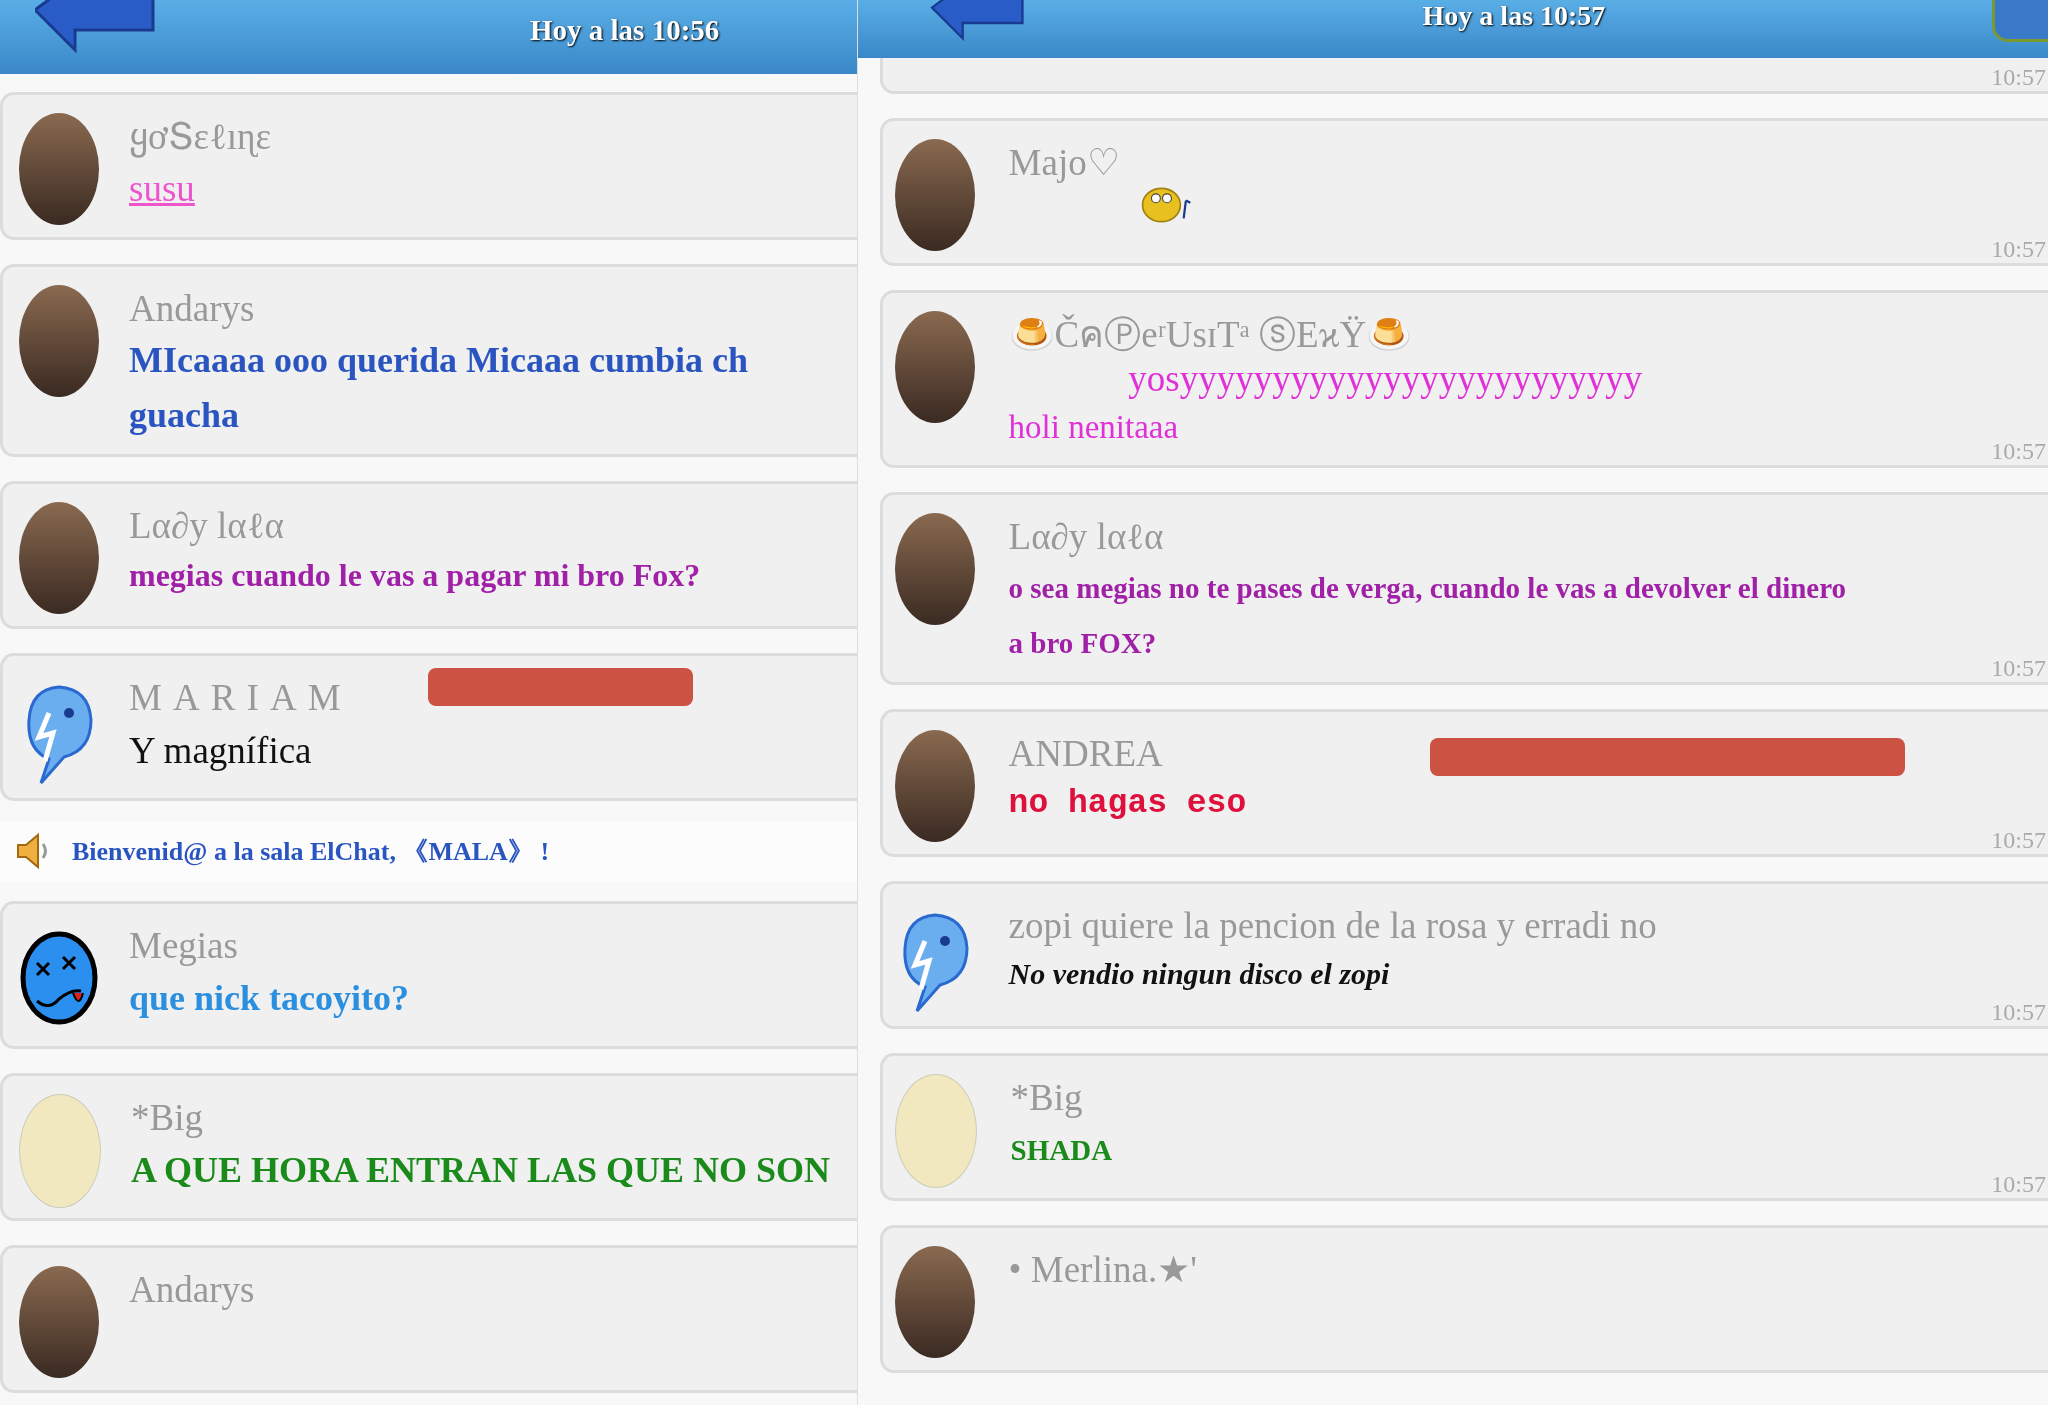  Describe the element at coordinates (1210, 335) in the screenshot. I see `user-name: 🍮ČคⓅeʳUsɪTᵃ ⓢEϰŸ🍮` at that location.